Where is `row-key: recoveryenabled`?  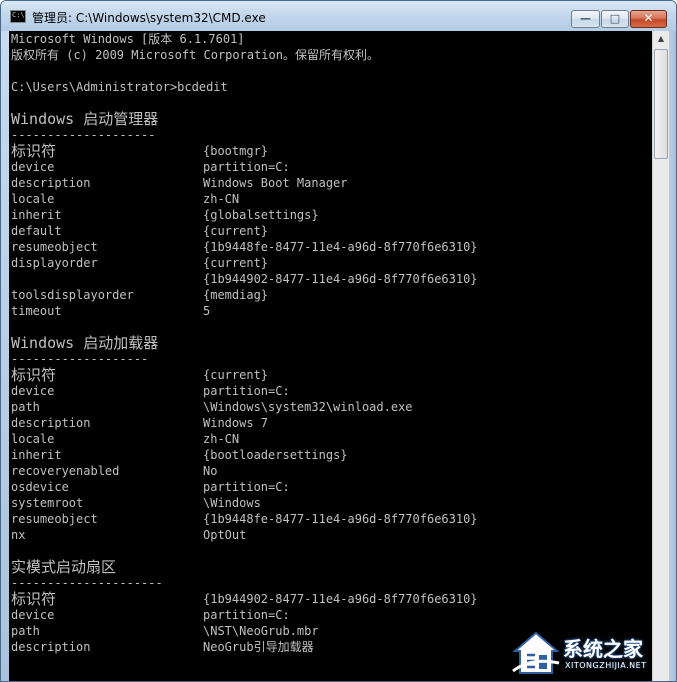
row-key: recoveryenabled is located at coordinates (65, 471).